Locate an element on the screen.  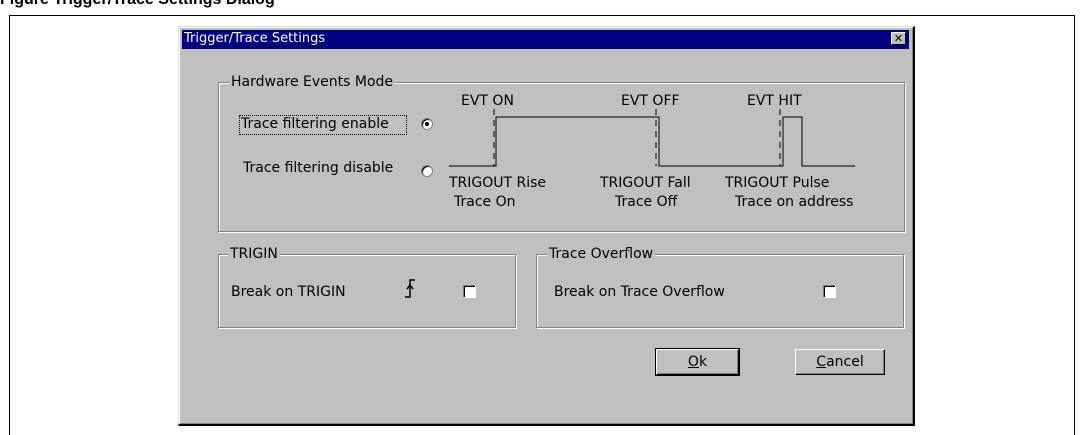
cancel-button: Cancel is located at coordinates (840, 362).